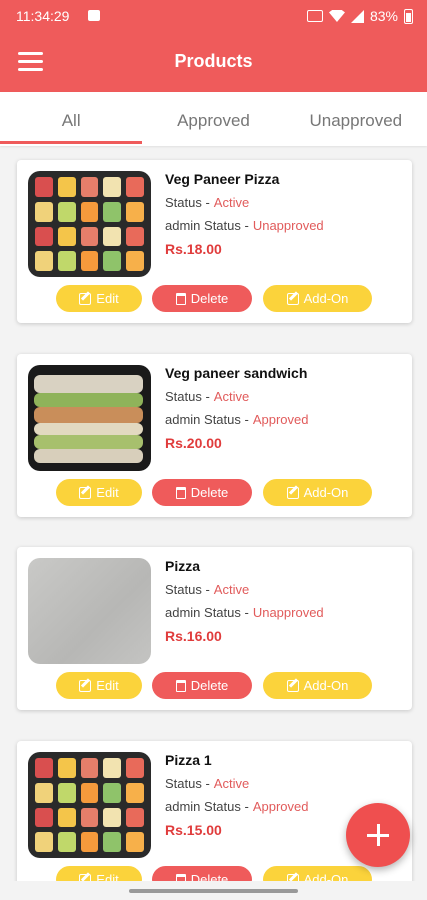 Image resolution: width=427 pixels, height=900 pixels. Describe the element at coordinates (236, 373) in the screenshot. I see `product-name: Veg paneer sandwich` at that location.